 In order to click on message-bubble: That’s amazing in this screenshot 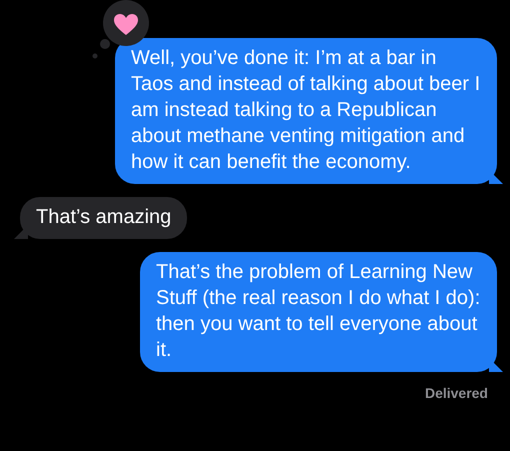, I will do `click(104, 218)`.